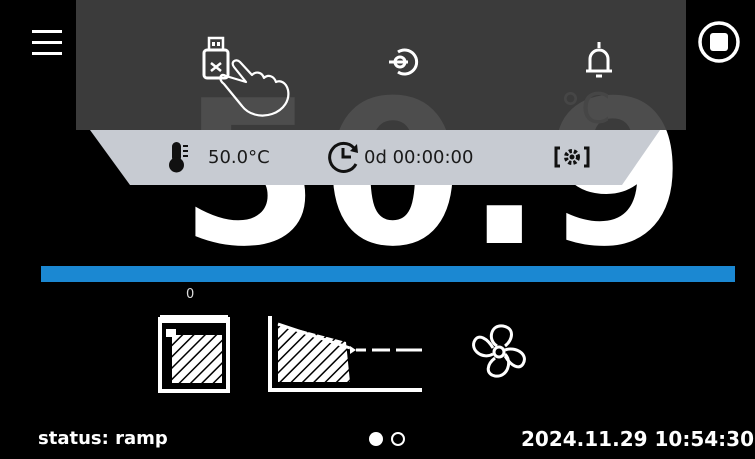  I want to click on menu-icon, so click(47, 42).